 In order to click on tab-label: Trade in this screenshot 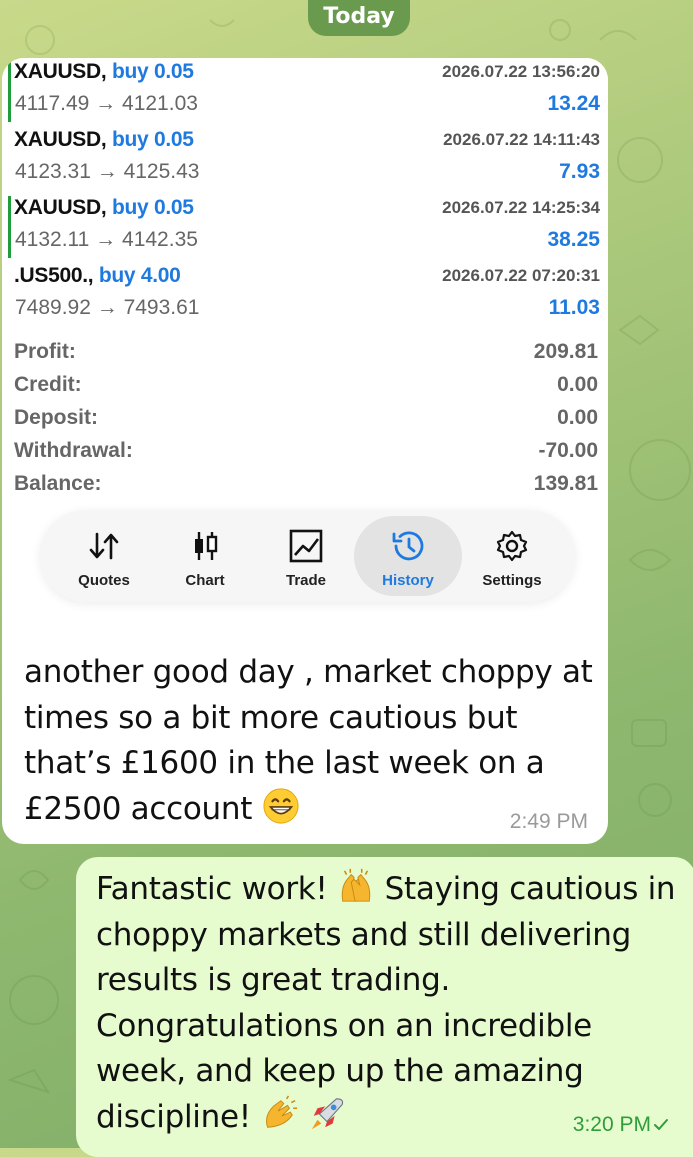, I will do `click(306, 580)`.